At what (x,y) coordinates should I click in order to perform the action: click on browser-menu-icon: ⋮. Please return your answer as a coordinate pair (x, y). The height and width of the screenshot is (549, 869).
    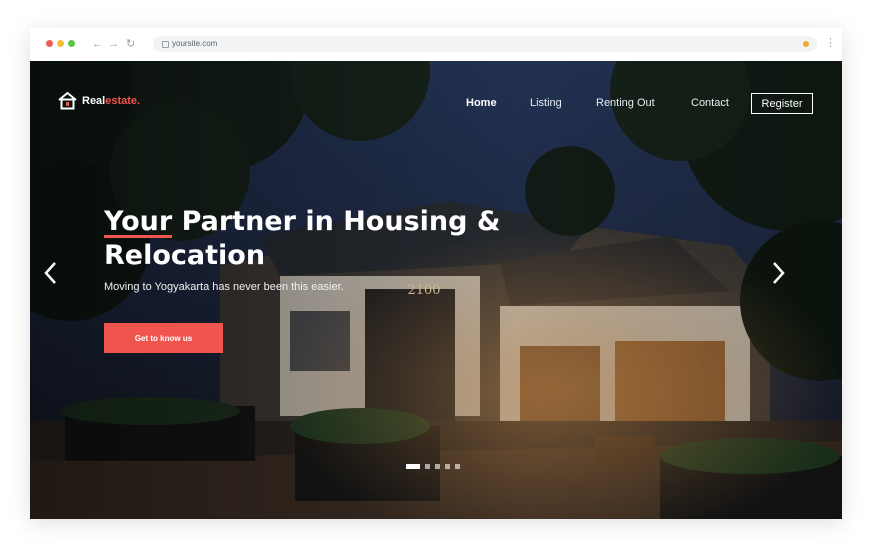
    Looking at the image, I should click on (830, 43).